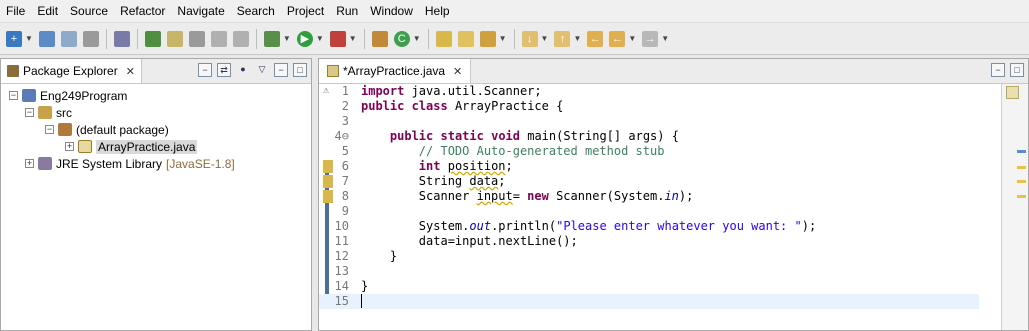  I want to click on menu-help: Help, so click(437, 11).